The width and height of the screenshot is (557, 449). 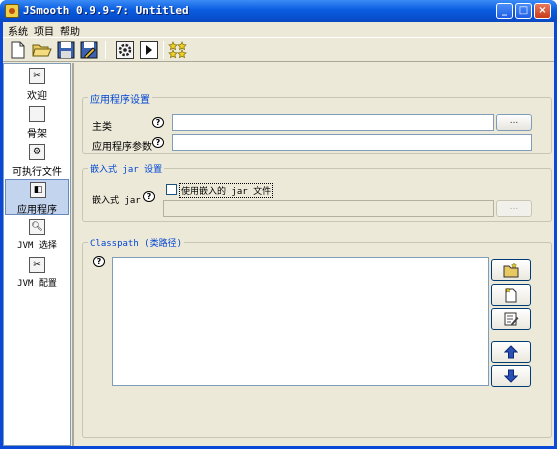 I want to click on sidebar-item-label: 可执行文件, so click(x=37, y=172).